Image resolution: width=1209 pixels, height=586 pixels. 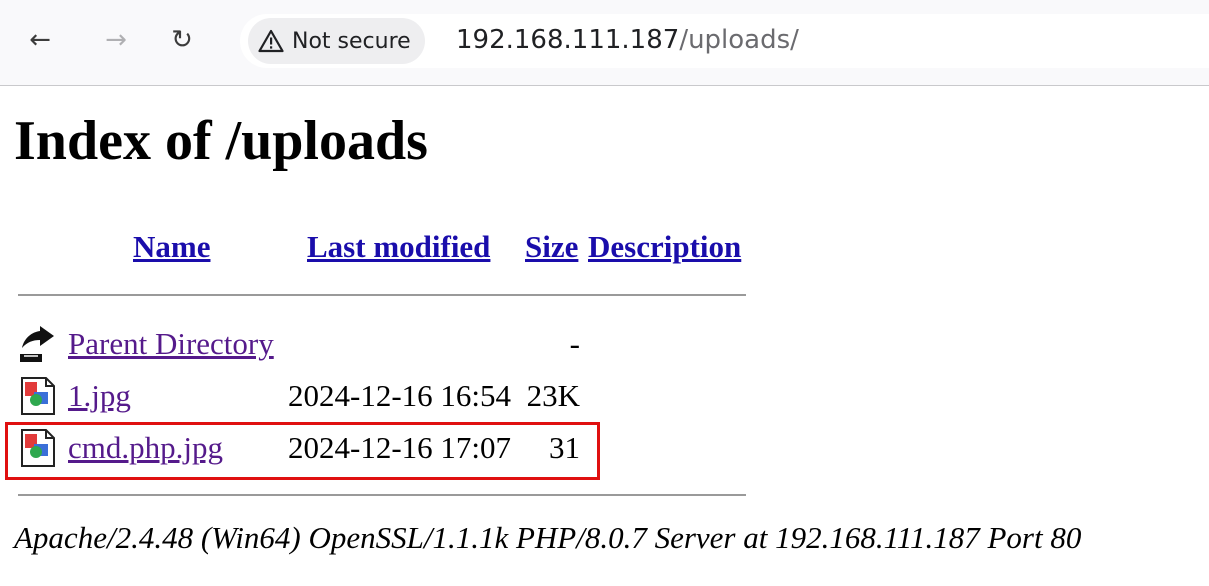 I want to click on column-header-description: Description, so click(x=664, y=247).